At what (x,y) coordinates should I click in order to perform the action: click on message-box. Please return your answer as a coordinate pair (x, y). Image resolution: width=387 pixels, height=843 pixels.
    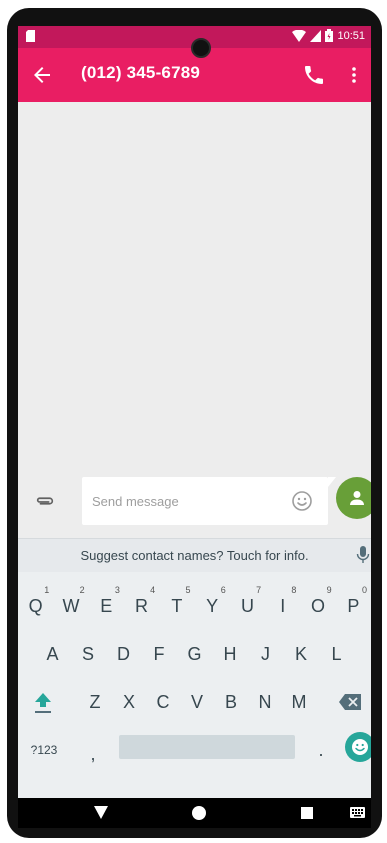
    Looking at the image, I should click on (205, 501).